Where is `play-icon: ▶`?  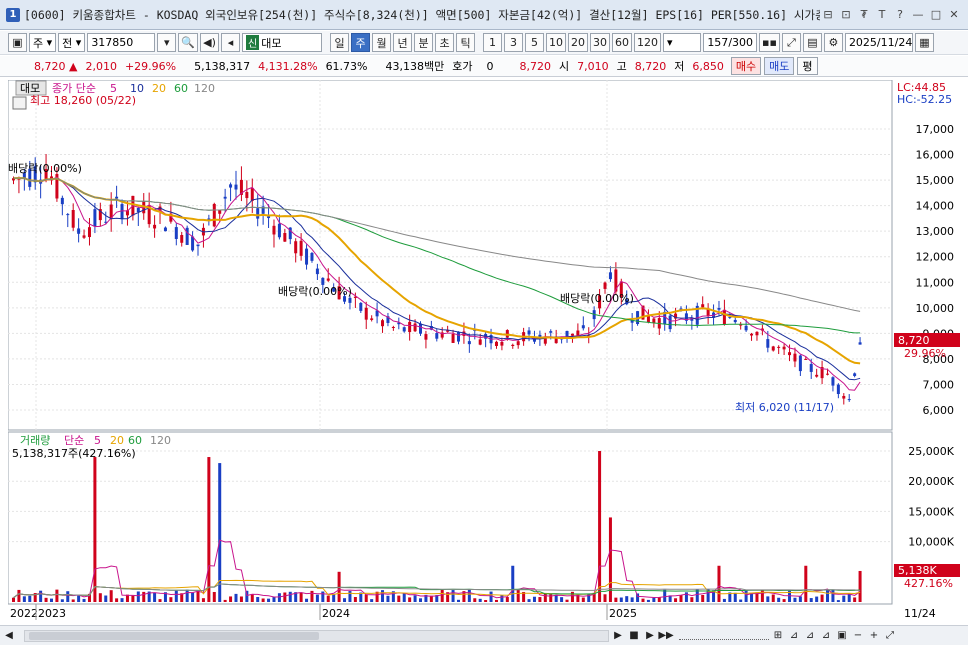
play-icon: ▶ is located at coordinates (650, 636).